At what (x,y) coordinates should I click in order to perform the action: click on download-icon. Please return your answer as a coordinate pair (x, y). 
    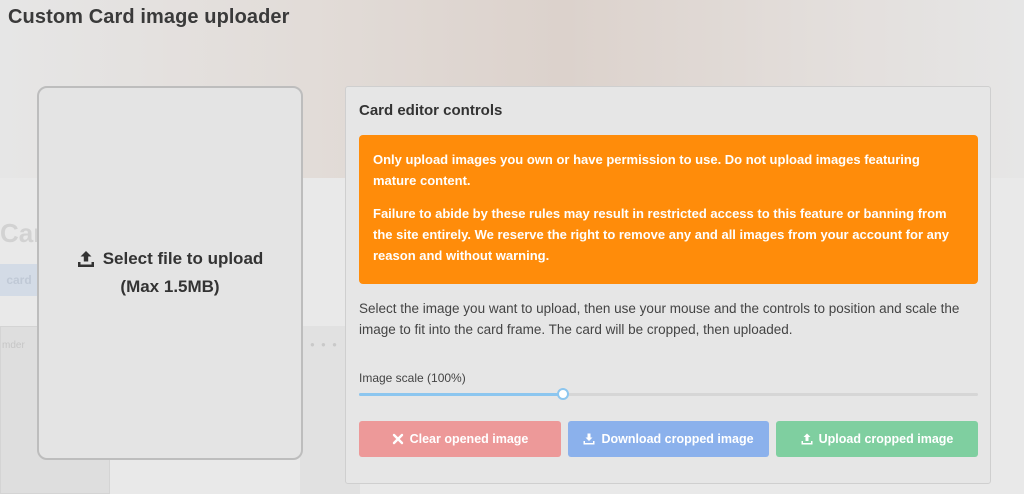
    Looking at the image, I should click on (589, 439).